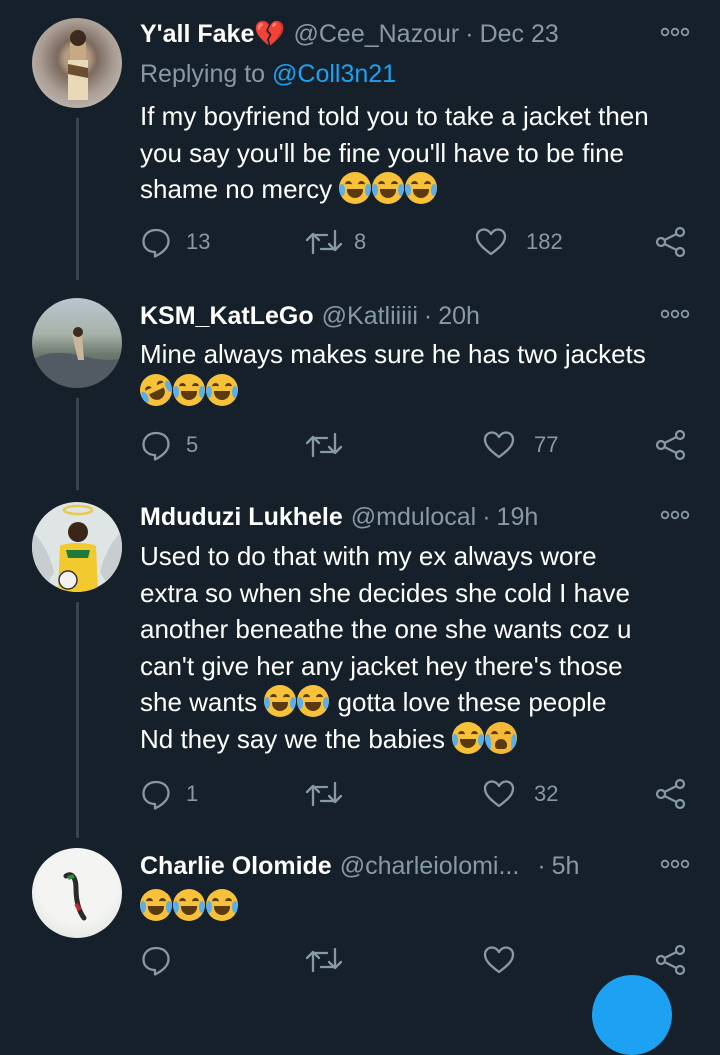  What do you see at coordinates (413, 517) in the screenshot?
I see `user-handle: @mdulocal` at bounding box center [413, 517].